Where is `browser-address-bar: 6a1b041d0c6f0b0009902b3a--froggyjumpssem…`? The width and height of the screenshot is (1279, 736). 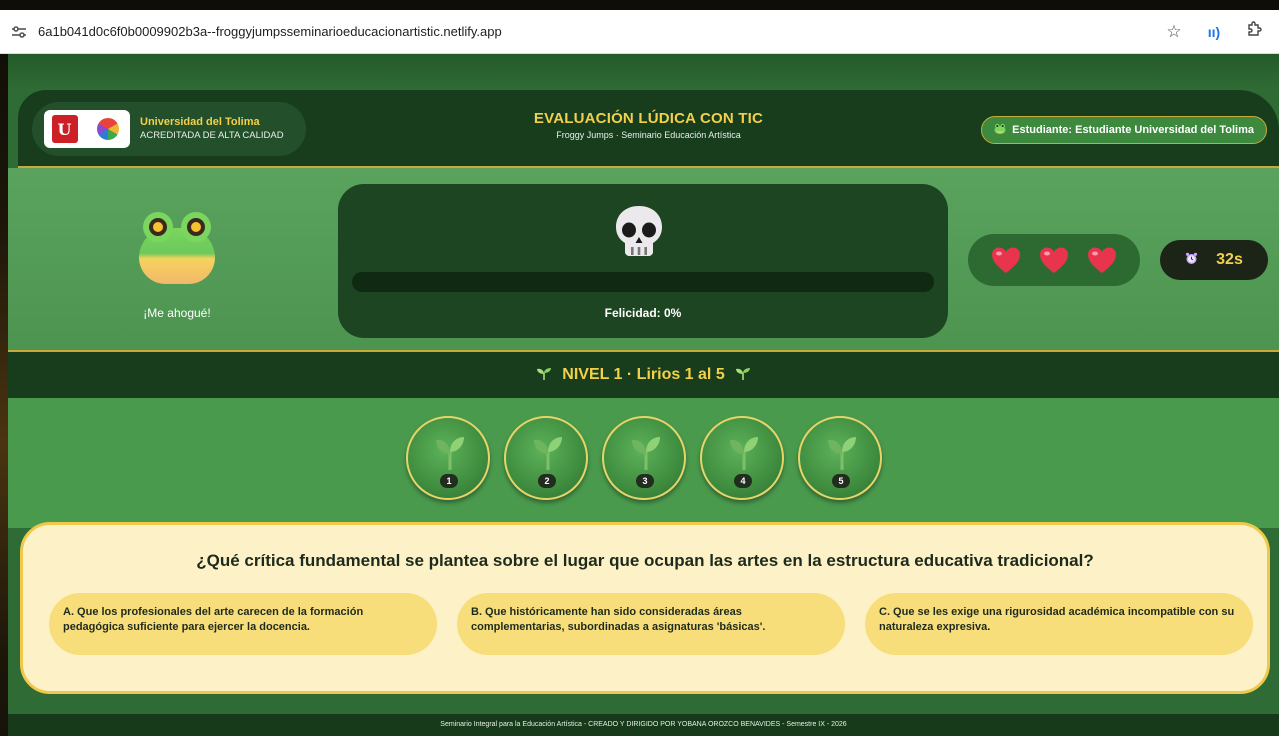
browser-address-bar: 6a1b041d0c6f0b0009902b3a--froggyjumpssem… is located at coordinates (639, 32).